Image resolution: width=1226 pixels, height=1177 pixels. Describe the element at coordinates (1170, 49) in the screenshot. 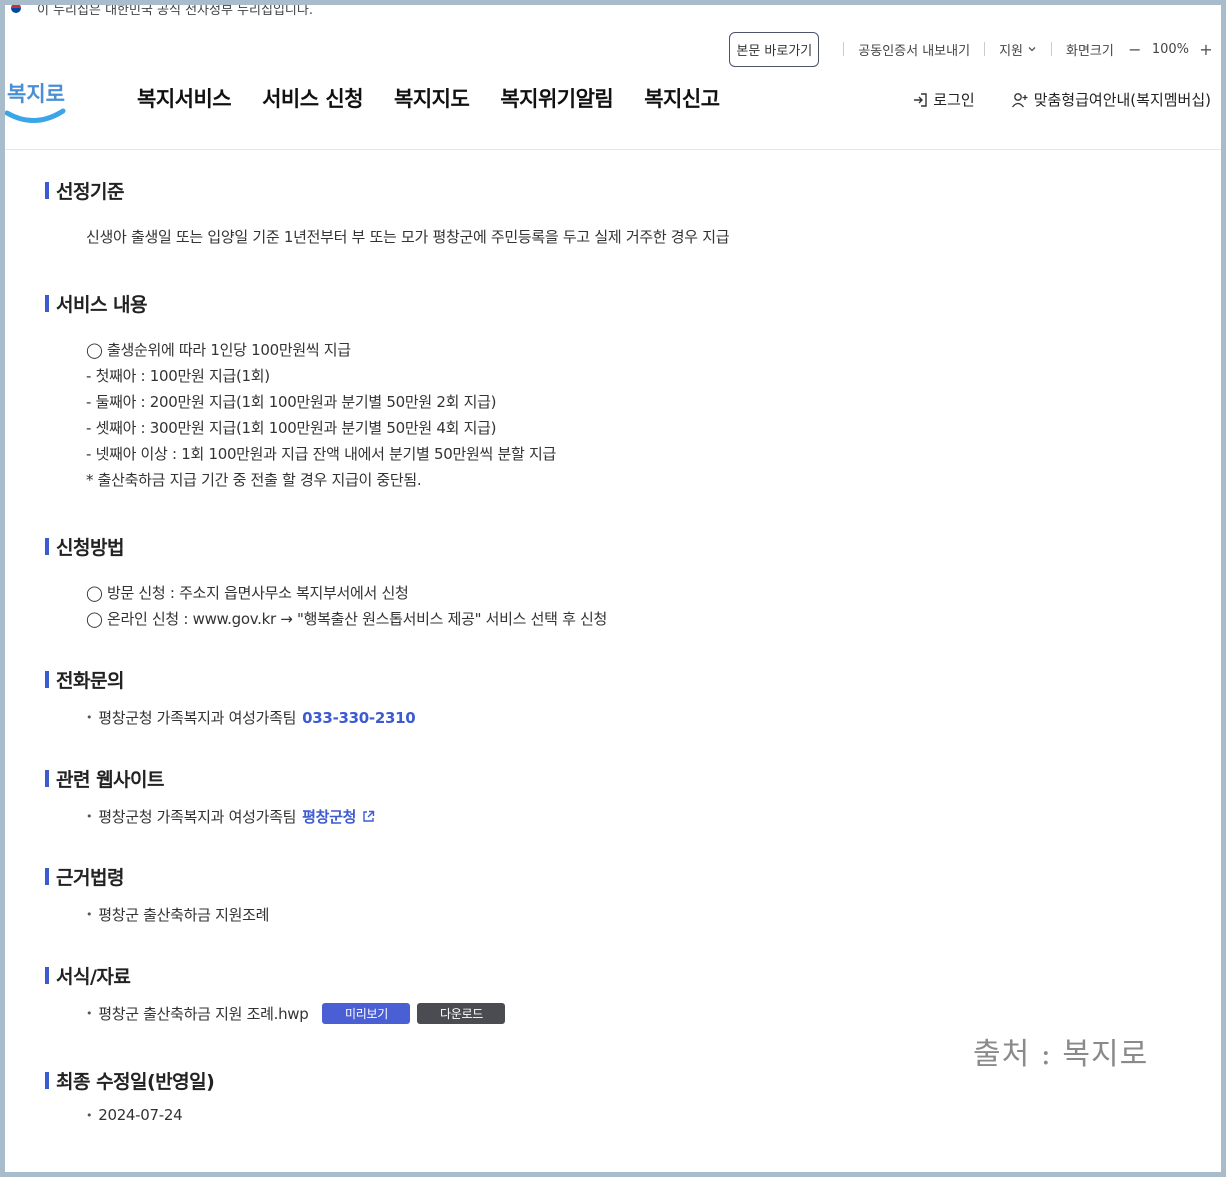

I see `zoom-value: 100%` at that location.